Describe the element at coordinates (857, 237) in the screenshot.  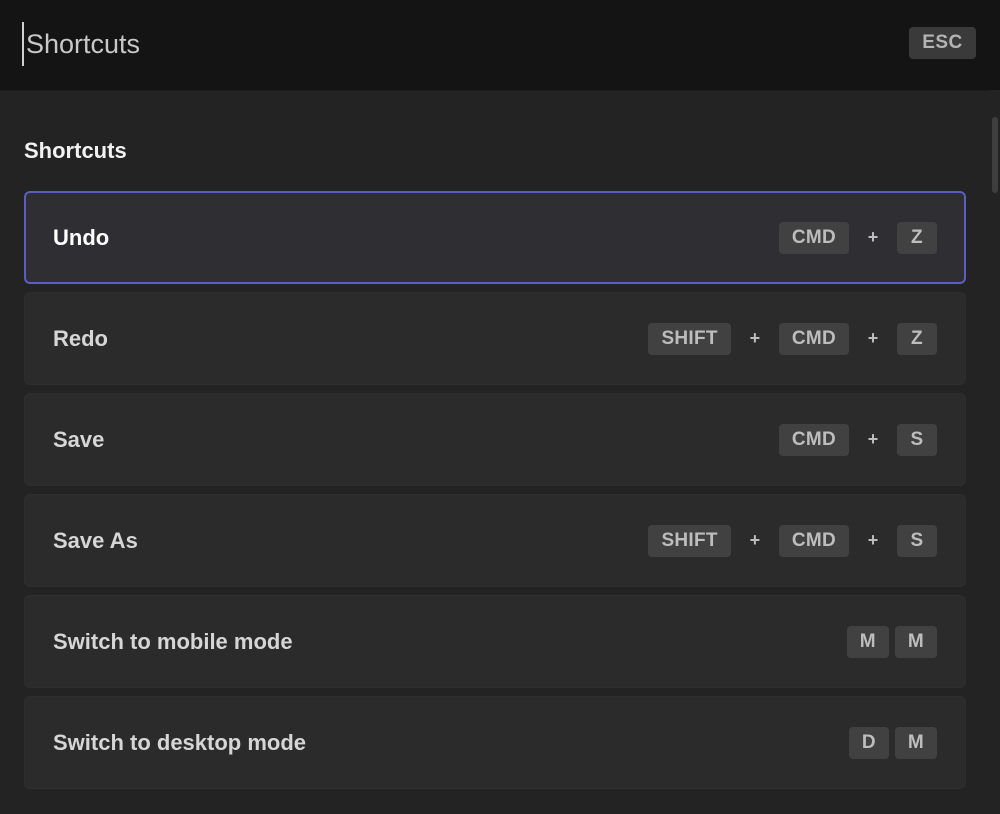
I see `shortcut-keys: CMD + Z` at that location.